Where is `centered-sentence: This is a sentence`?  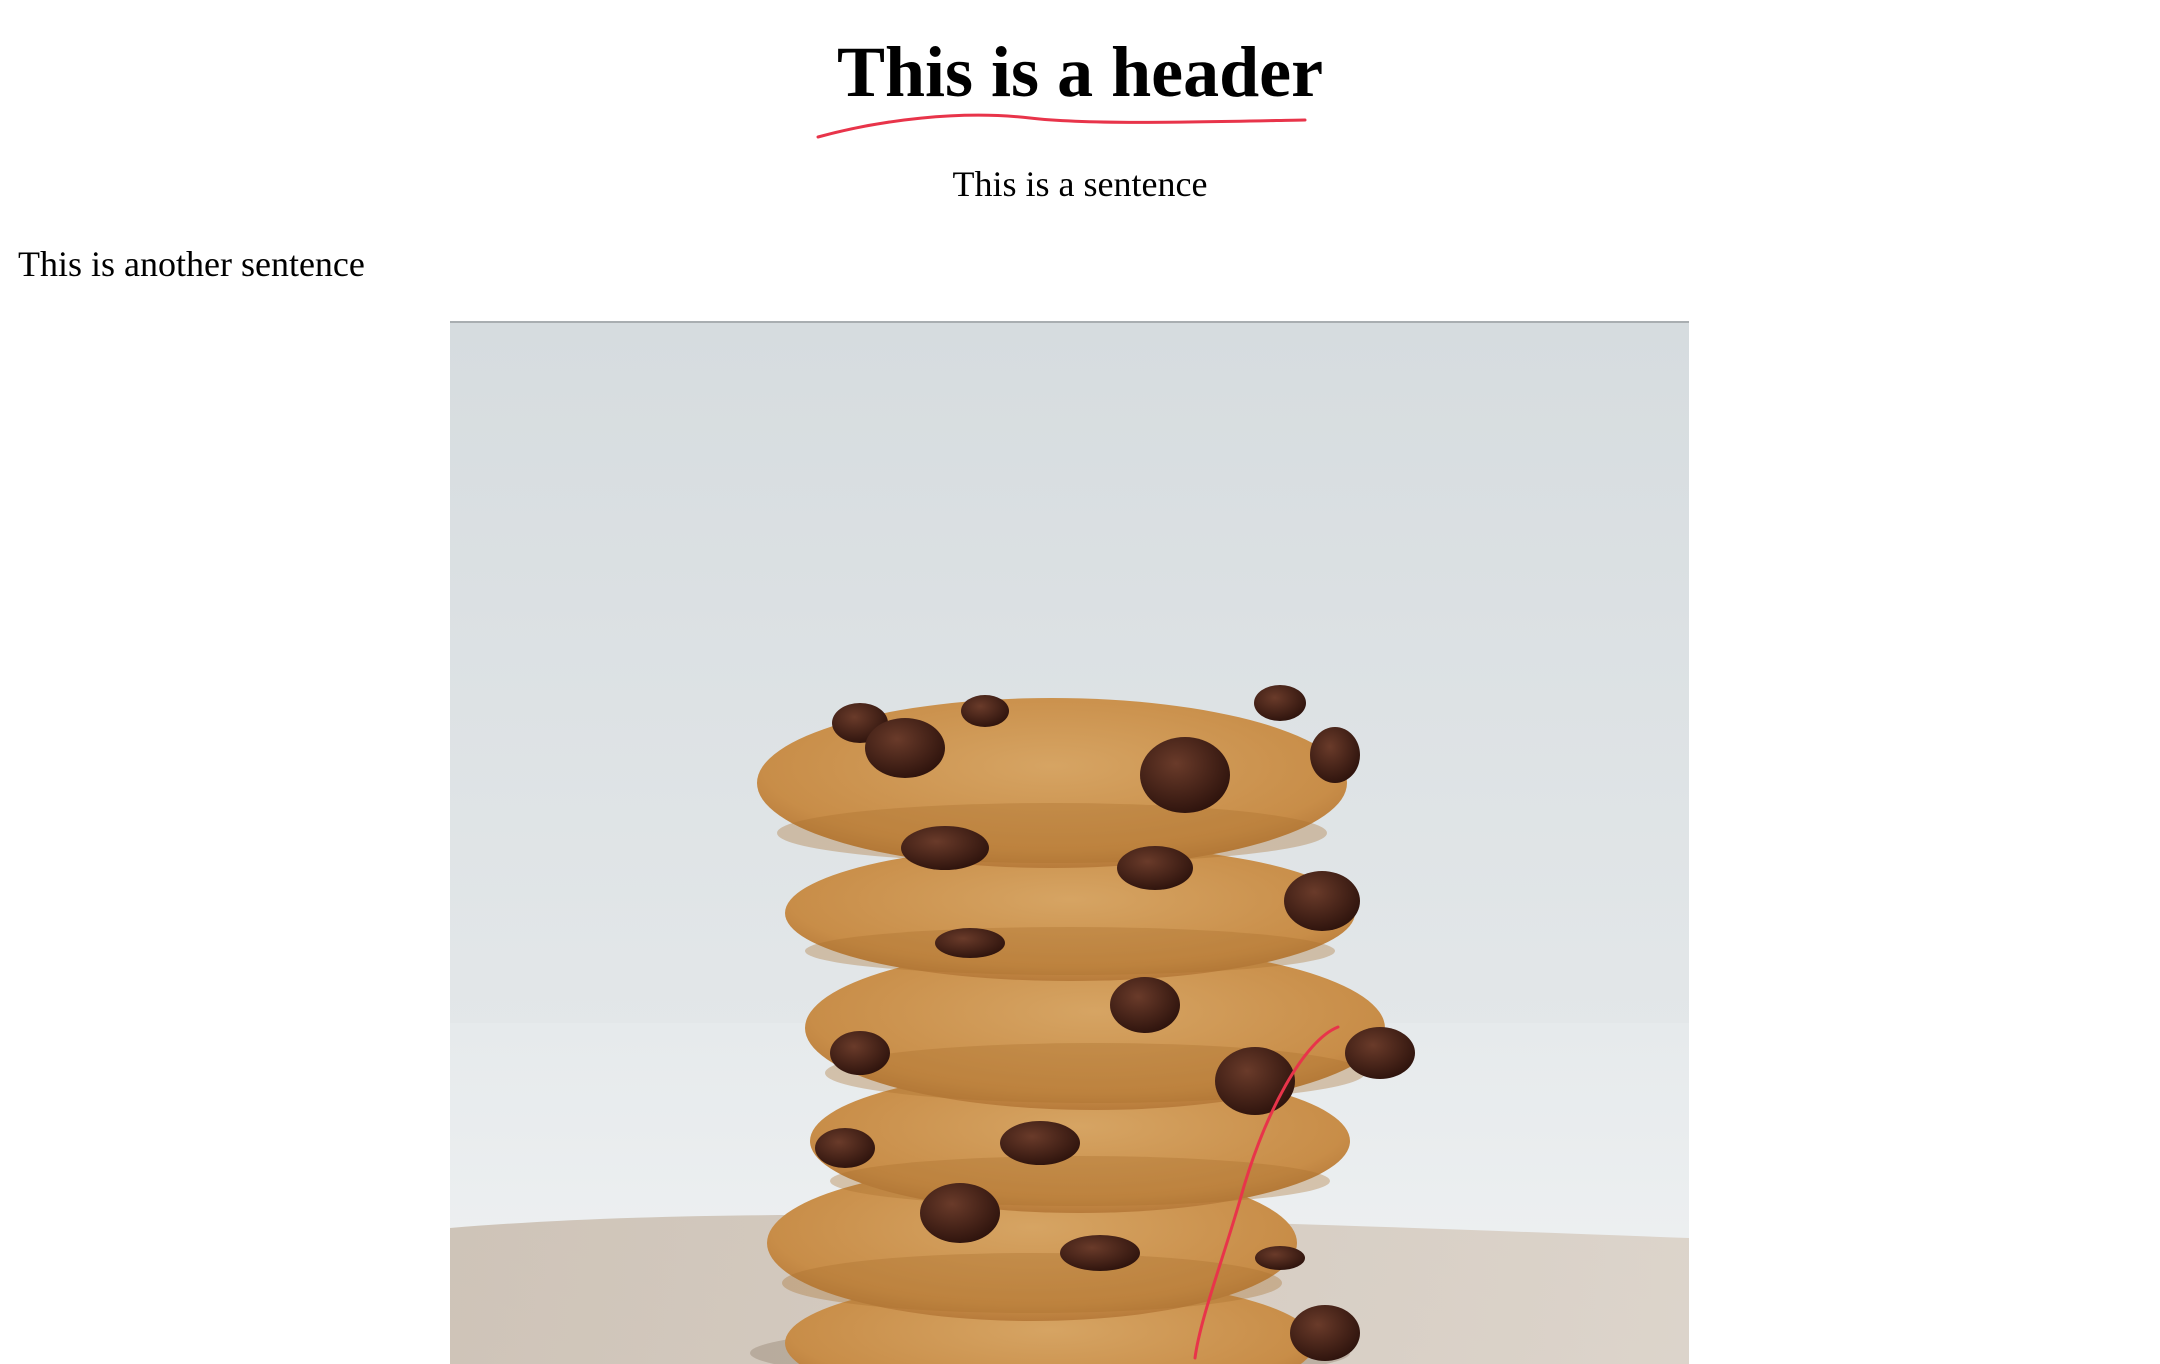
centered-sentence: This is a sentence is located at coordinates (1080, 184).